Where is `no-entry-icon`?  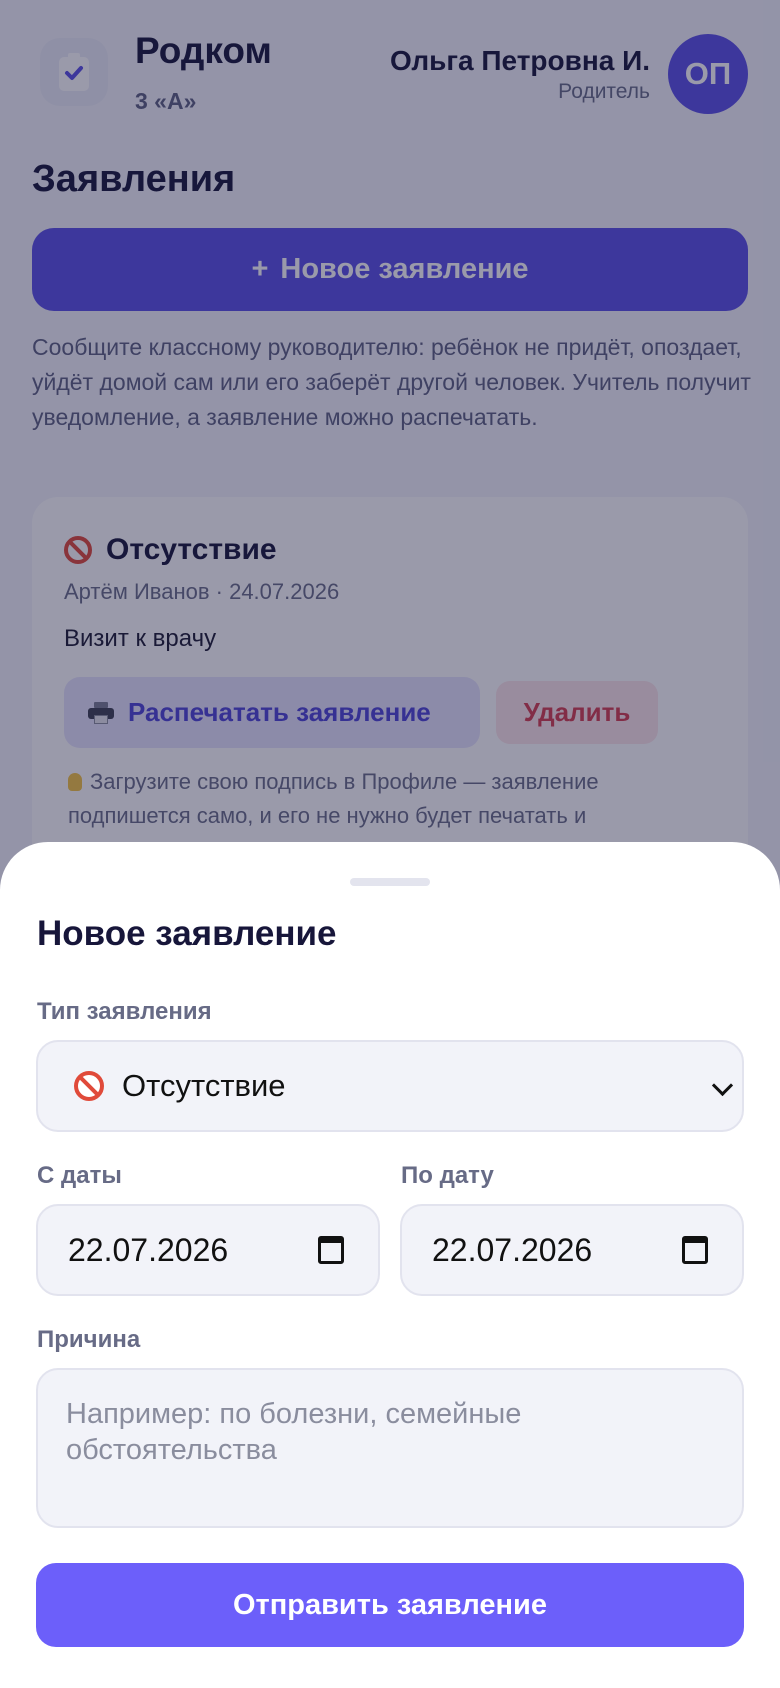 no-entry-icon is located at coordinates (89, 1086).